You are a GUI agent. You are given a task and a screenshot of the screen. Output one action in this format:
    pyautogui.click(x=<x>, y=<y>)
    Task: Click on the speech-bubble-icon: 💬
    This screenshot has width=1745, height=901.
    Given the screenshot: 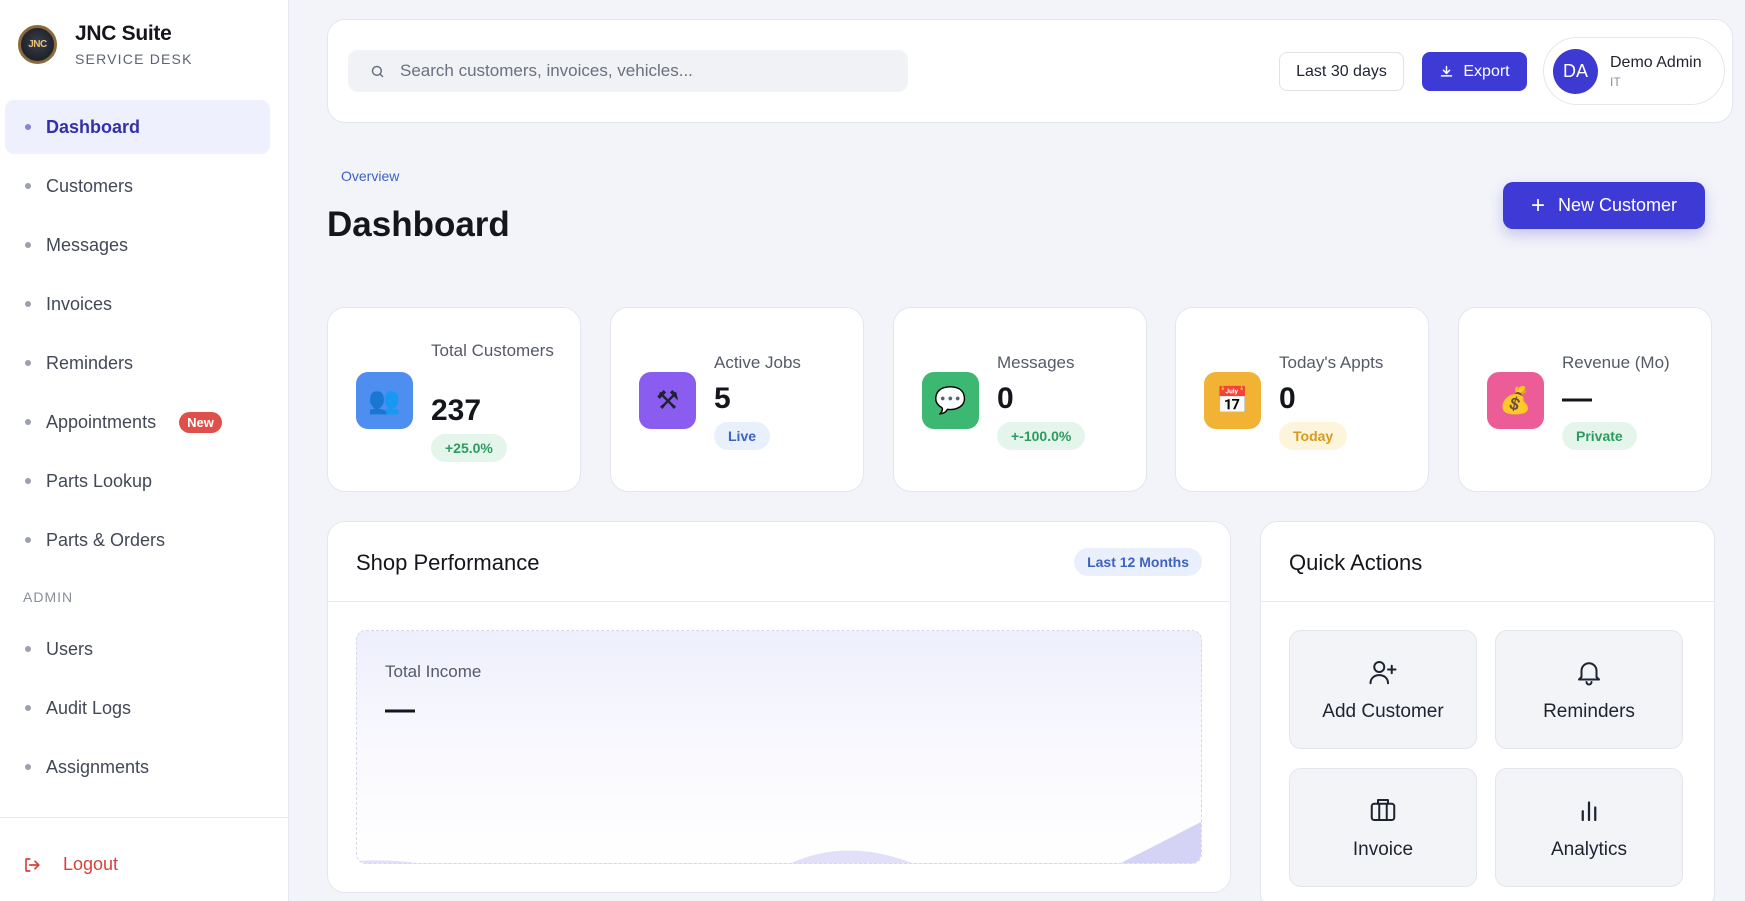 What is the action you would take?
    pyautogui.click(x=950, y=400)
    